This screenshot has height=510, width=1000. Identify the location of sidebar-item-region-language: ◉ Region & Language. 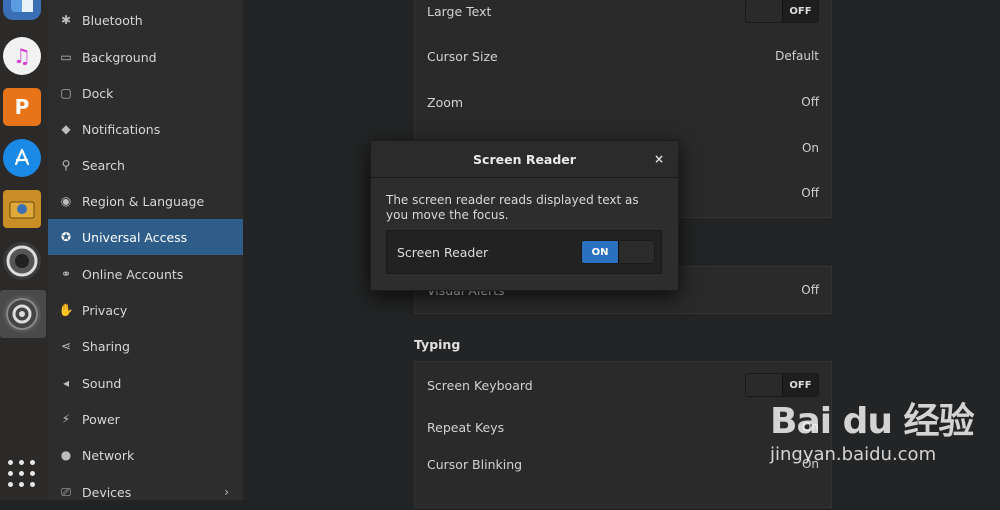
(145, 201).